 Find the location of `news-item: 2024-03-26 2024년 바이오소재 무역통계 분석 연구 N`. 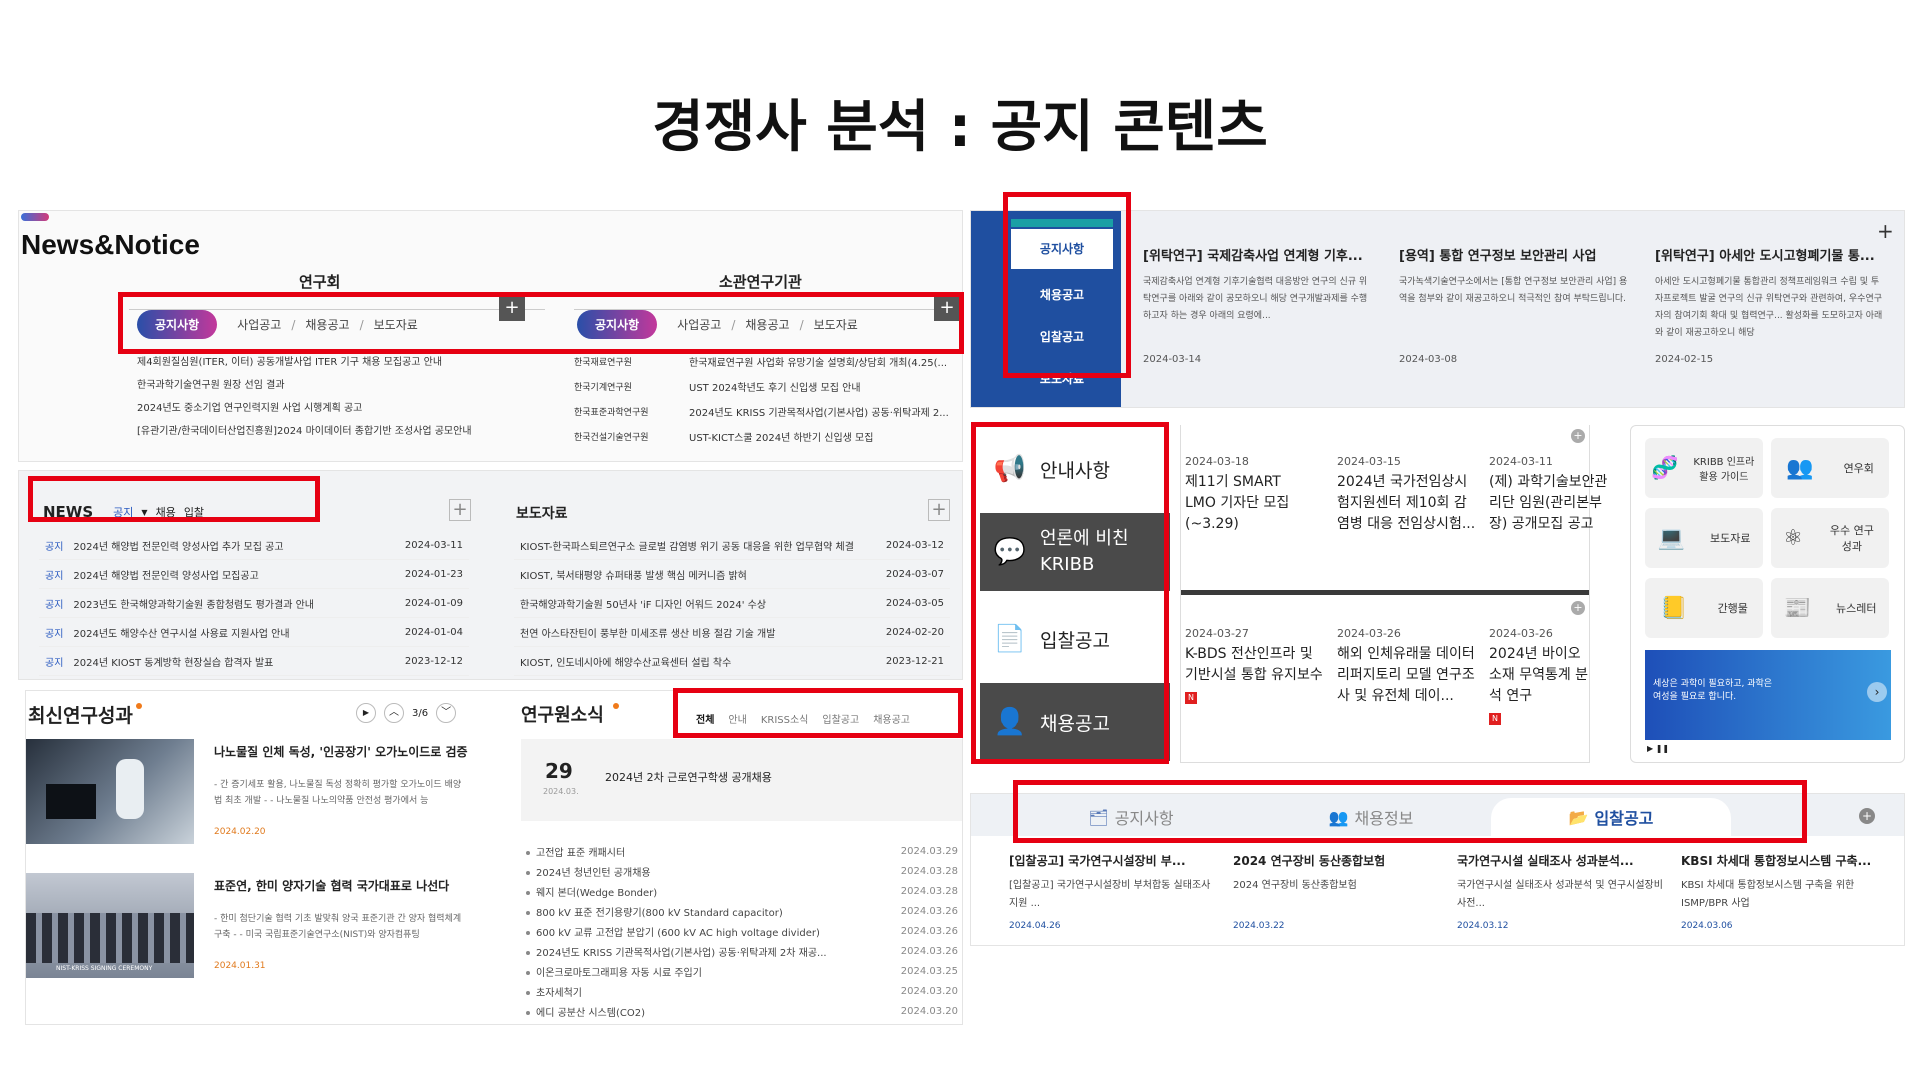

news-item: 2024-03-26 2024년 바이오소재 무역통계 분석 연구 N is located at coordinates (1539, 675).